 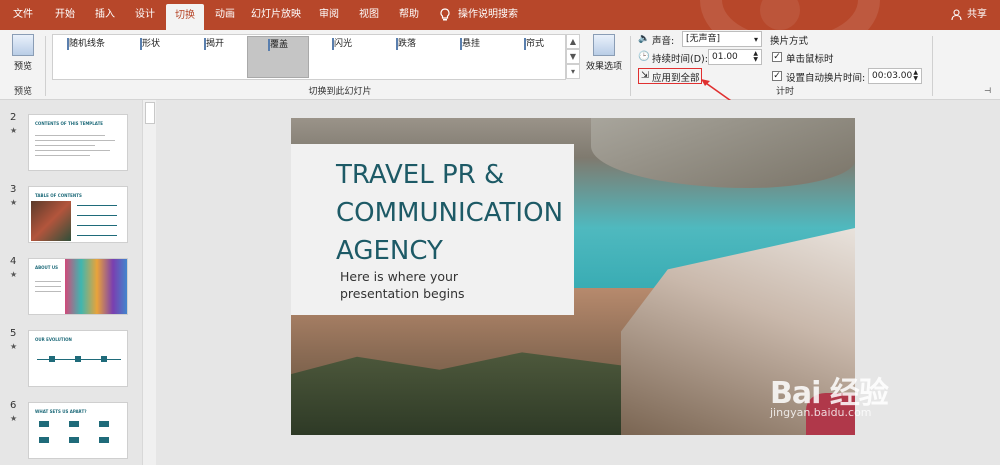 What do you see at coordinates (399, 276) in the screenshot?
I see `slide-subtitle-line1: Here is where your` at bounding box center [399, 276].